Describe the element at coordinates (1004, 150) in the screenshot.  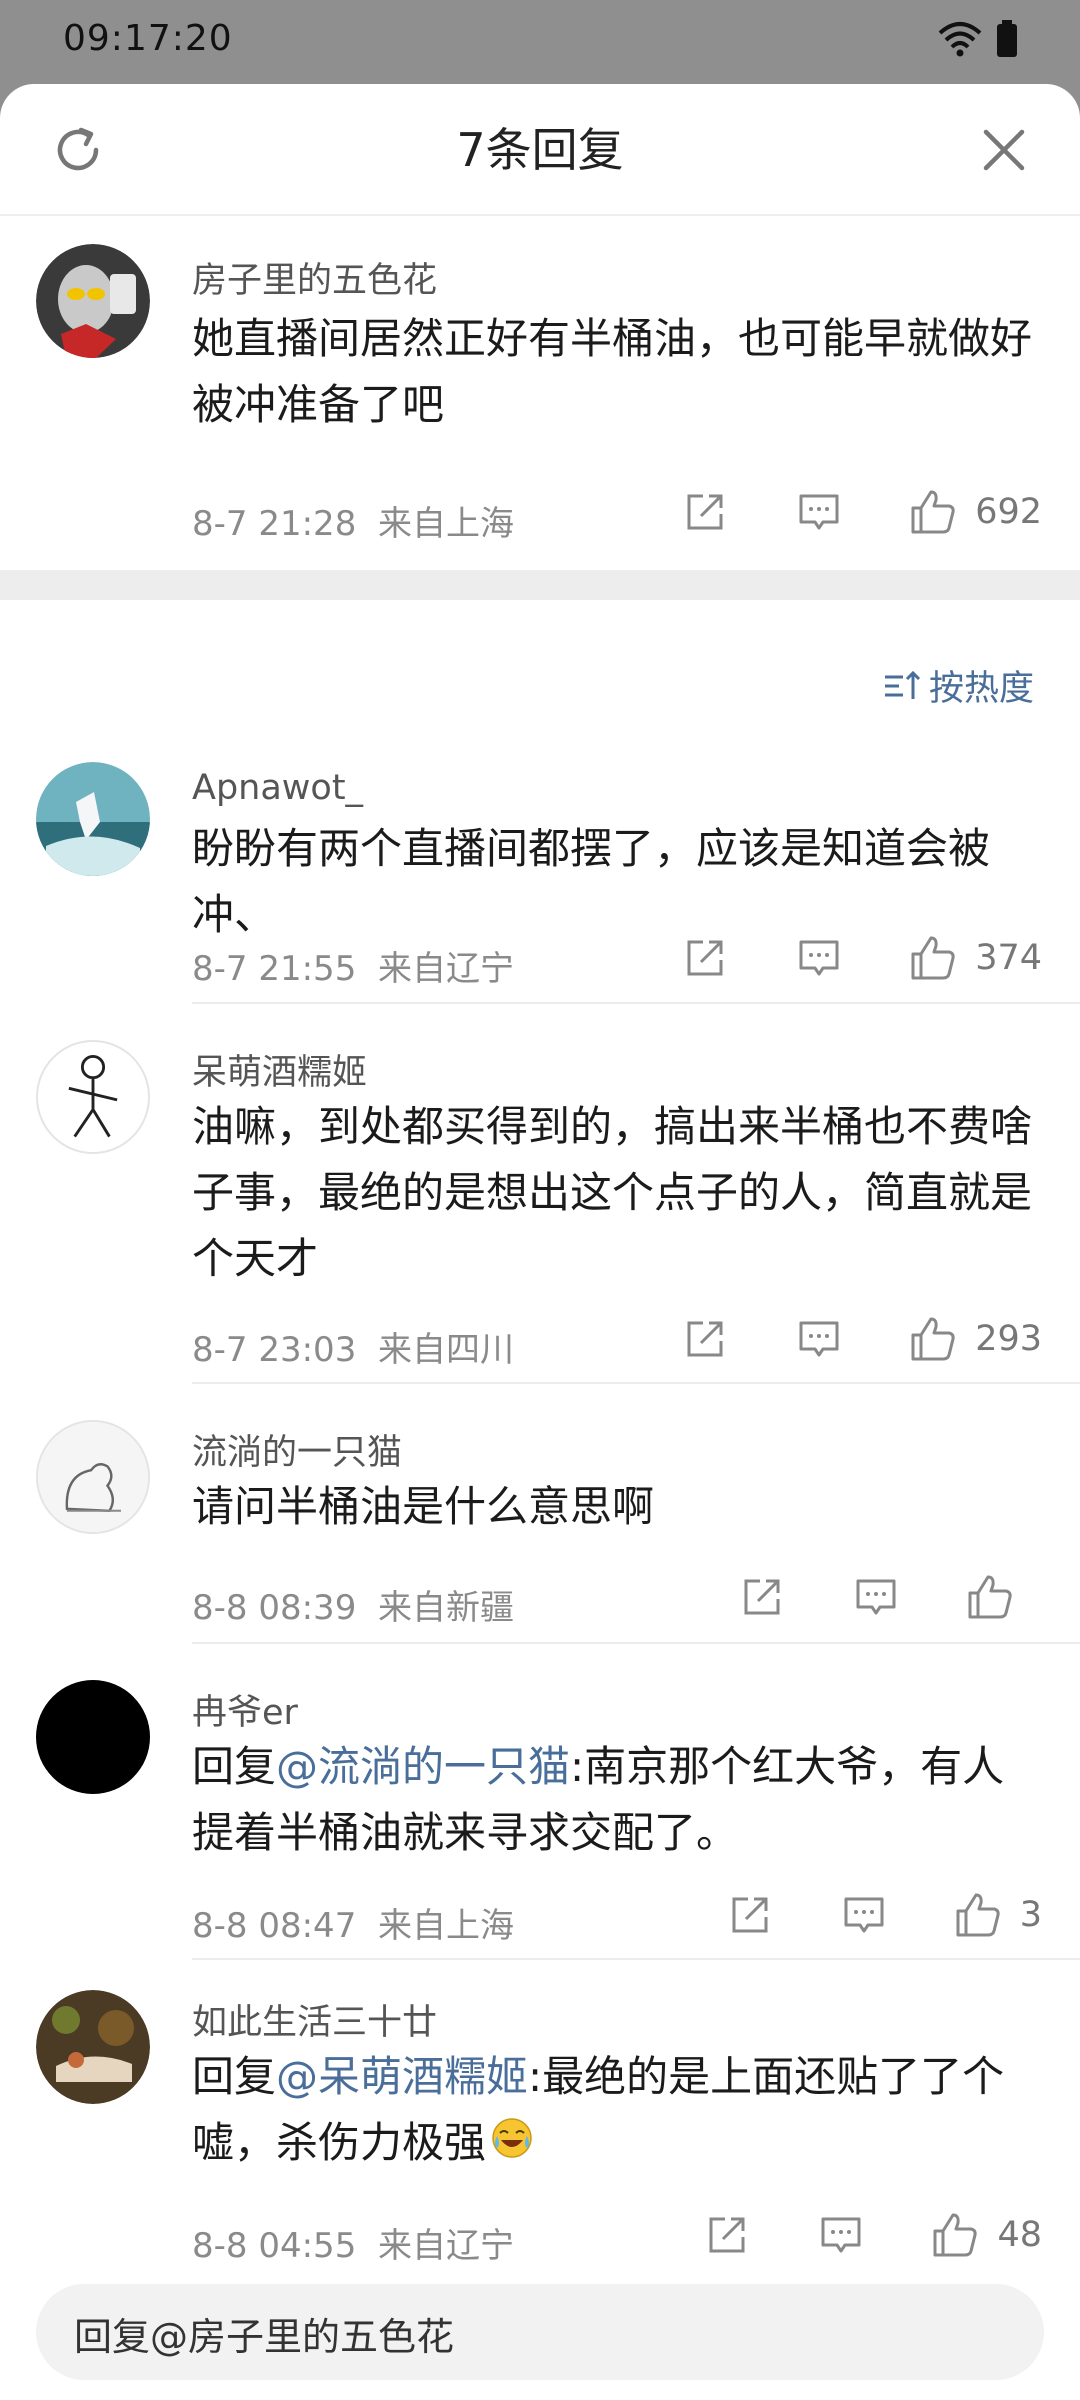
I see `close-icon` at that location.